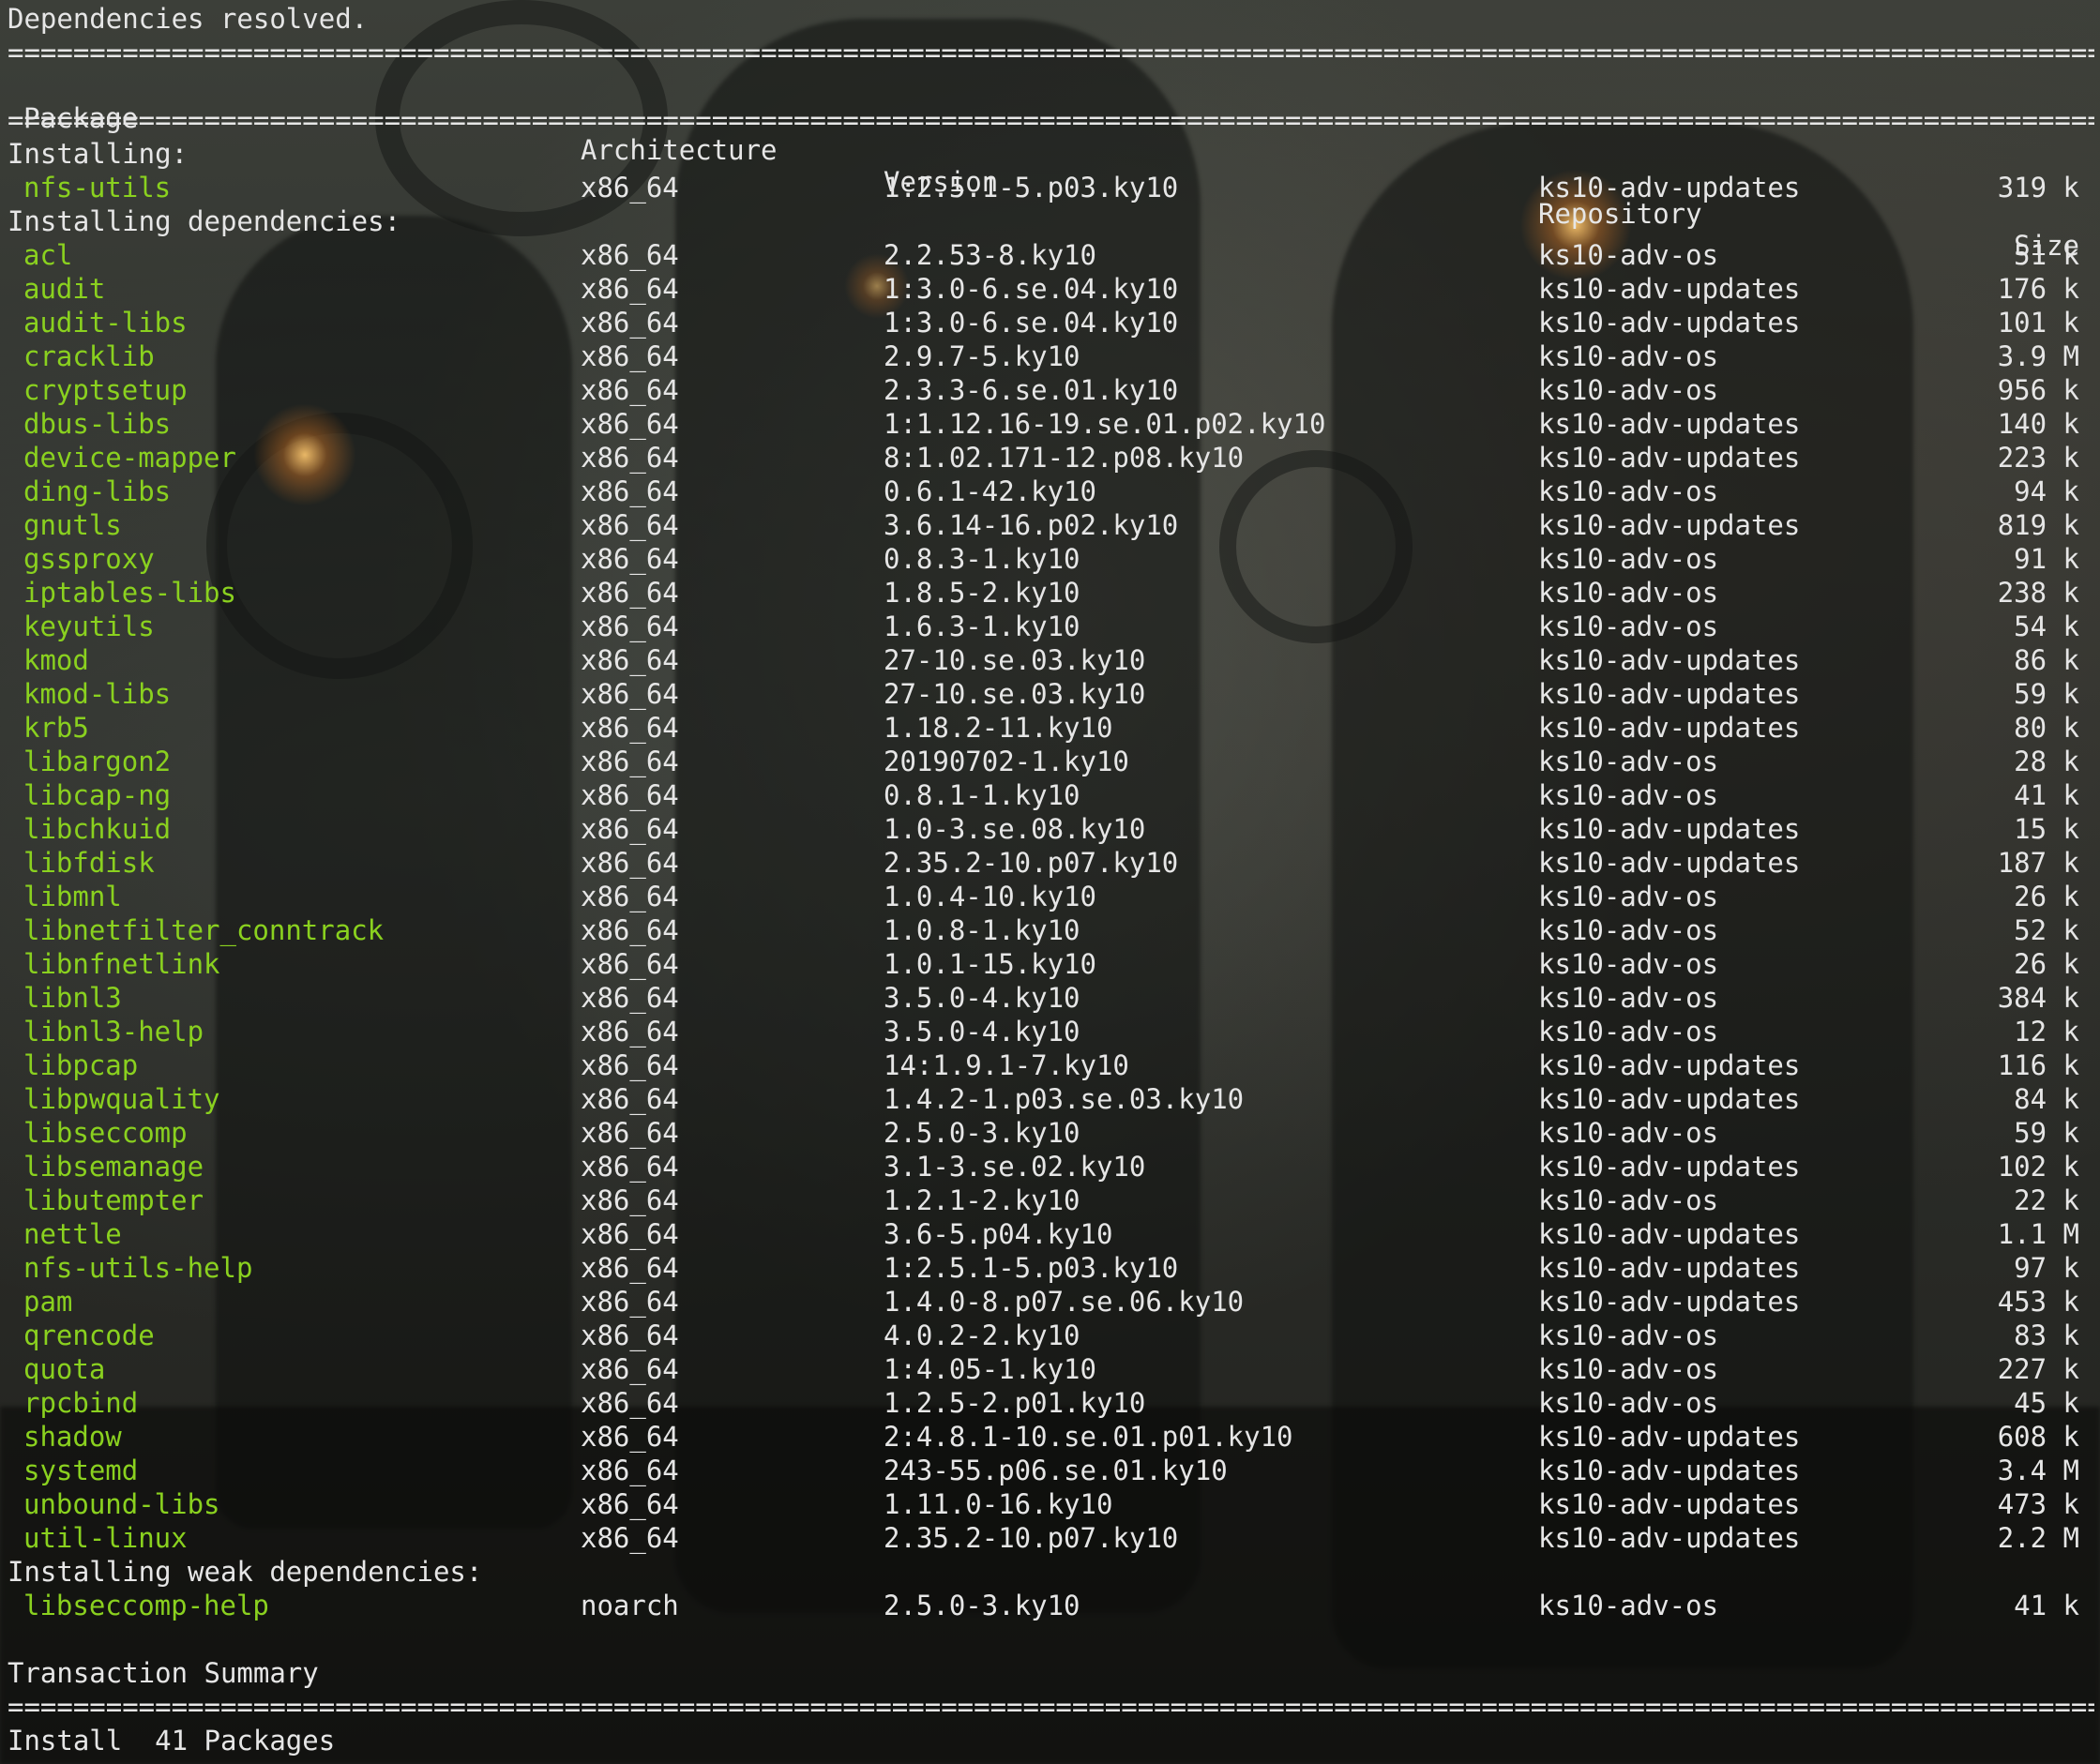  What do you see at coordinates (89, 559) in the screenshot?
I see `package-name-cell: gssproxy` at bounding box center [89, 559].